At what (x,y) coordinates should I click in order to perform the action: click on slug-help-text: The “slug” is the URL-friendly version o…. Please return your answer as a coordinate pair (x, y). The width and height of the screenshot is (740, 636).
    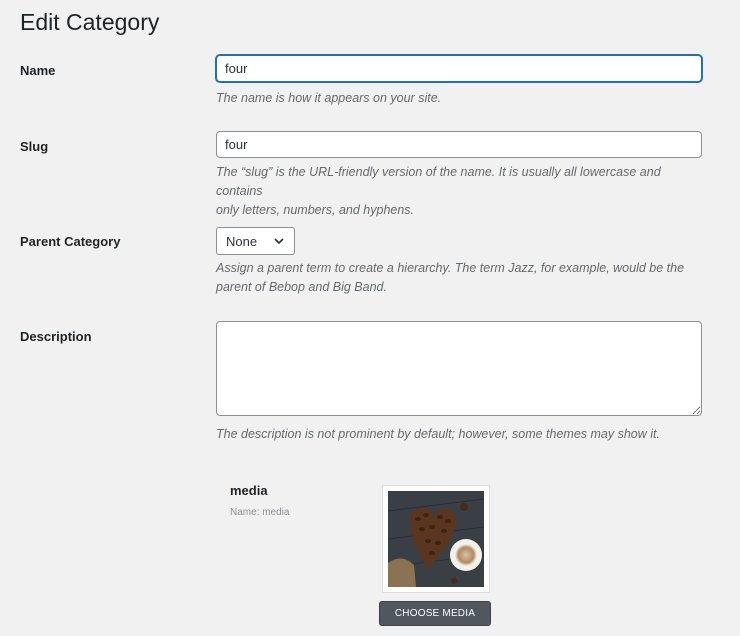
    Looking at the image, I should click on (461, 191).